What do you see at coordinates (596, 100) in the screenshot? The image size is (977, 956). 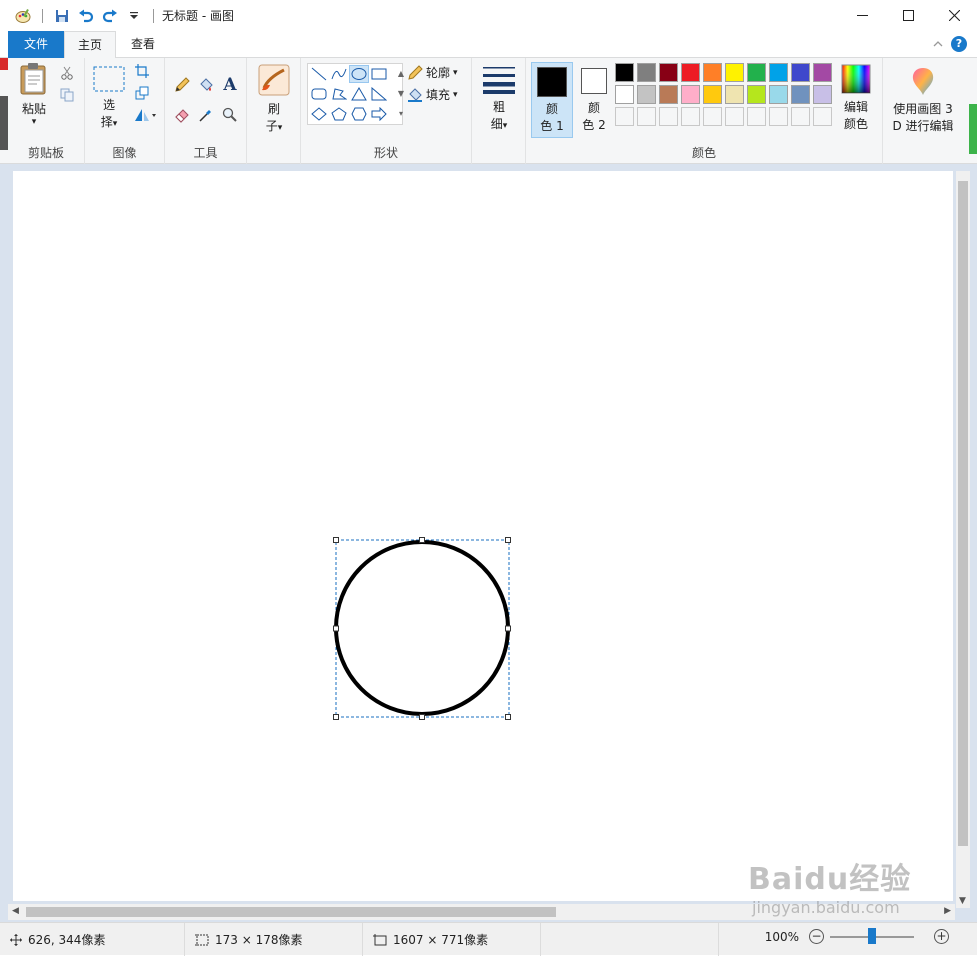 I see `color2-button: 颜 色 2` at bounding box center [596, 100].